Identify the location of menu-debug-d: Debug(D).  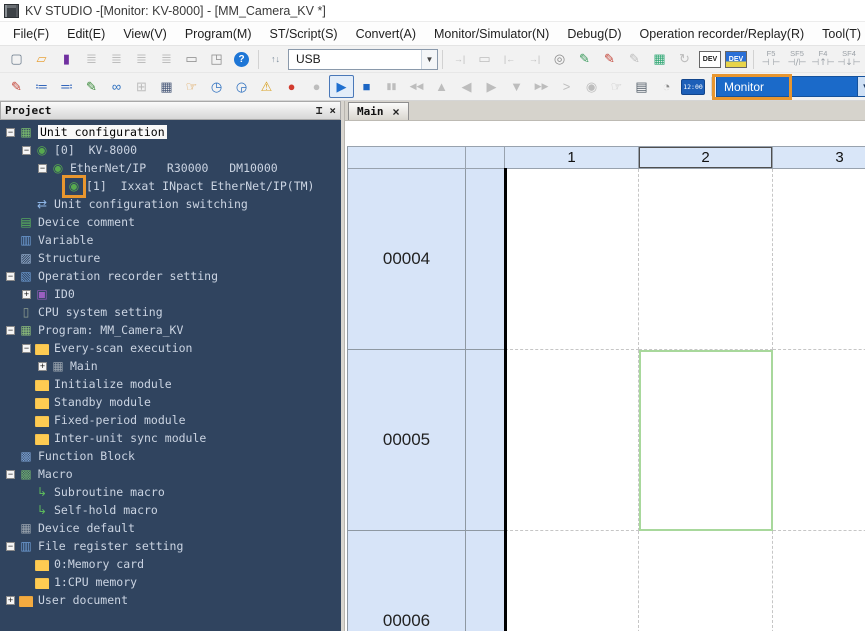
(594, 34).